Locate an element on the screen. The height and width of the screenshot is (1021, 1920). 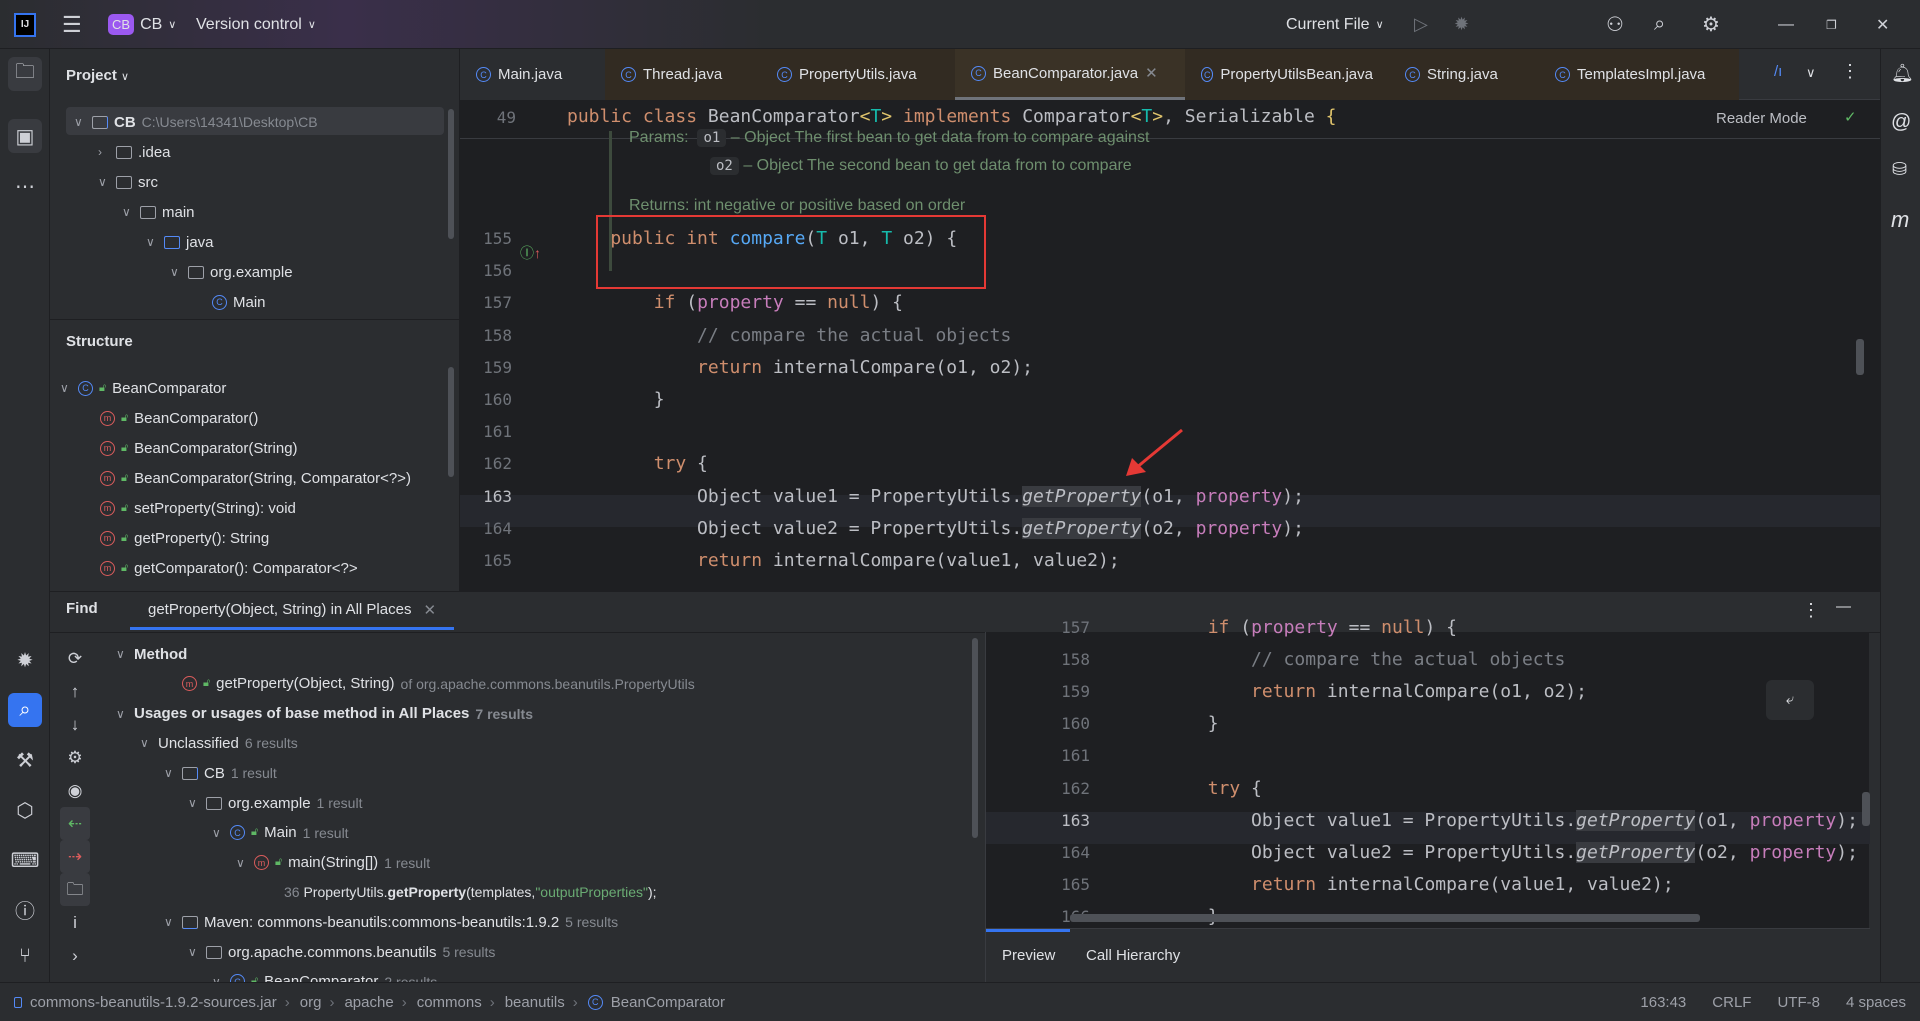
find-tool-icon: ⌕ is located at coordinates (25, 710).